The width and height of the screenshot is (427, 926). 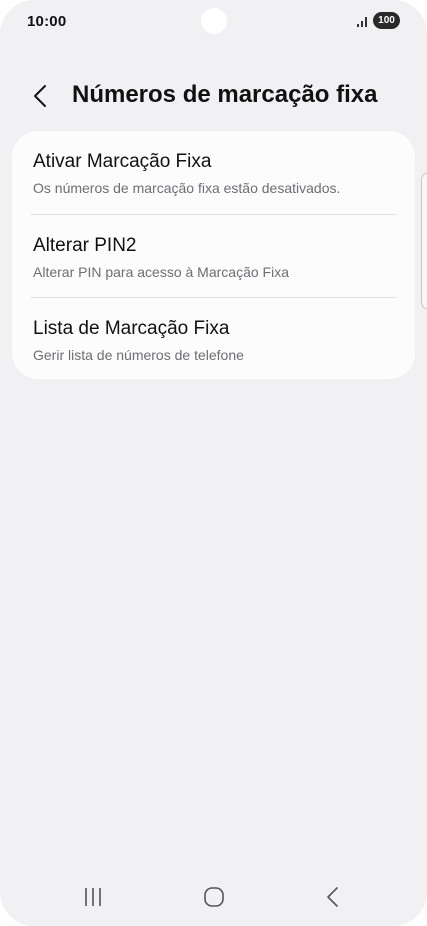 What do you see at coordinates (386, 20) in the screenshot?
I see `battery-icon: 100` at bounding box center [386, 20].